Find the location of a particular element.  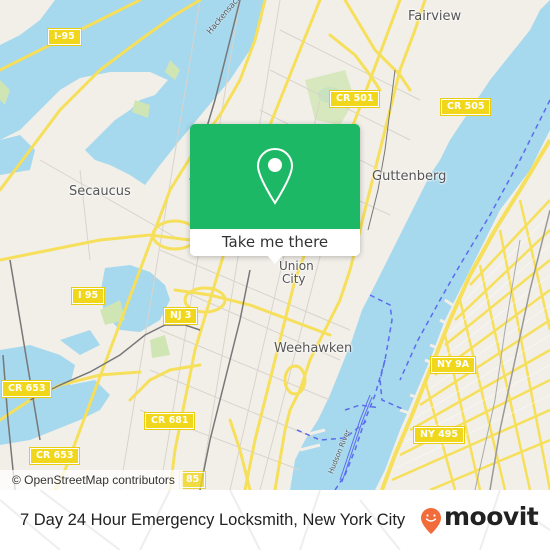

map-attribution: © OpenStreetMap contributors is located at coordinates (91, 480).